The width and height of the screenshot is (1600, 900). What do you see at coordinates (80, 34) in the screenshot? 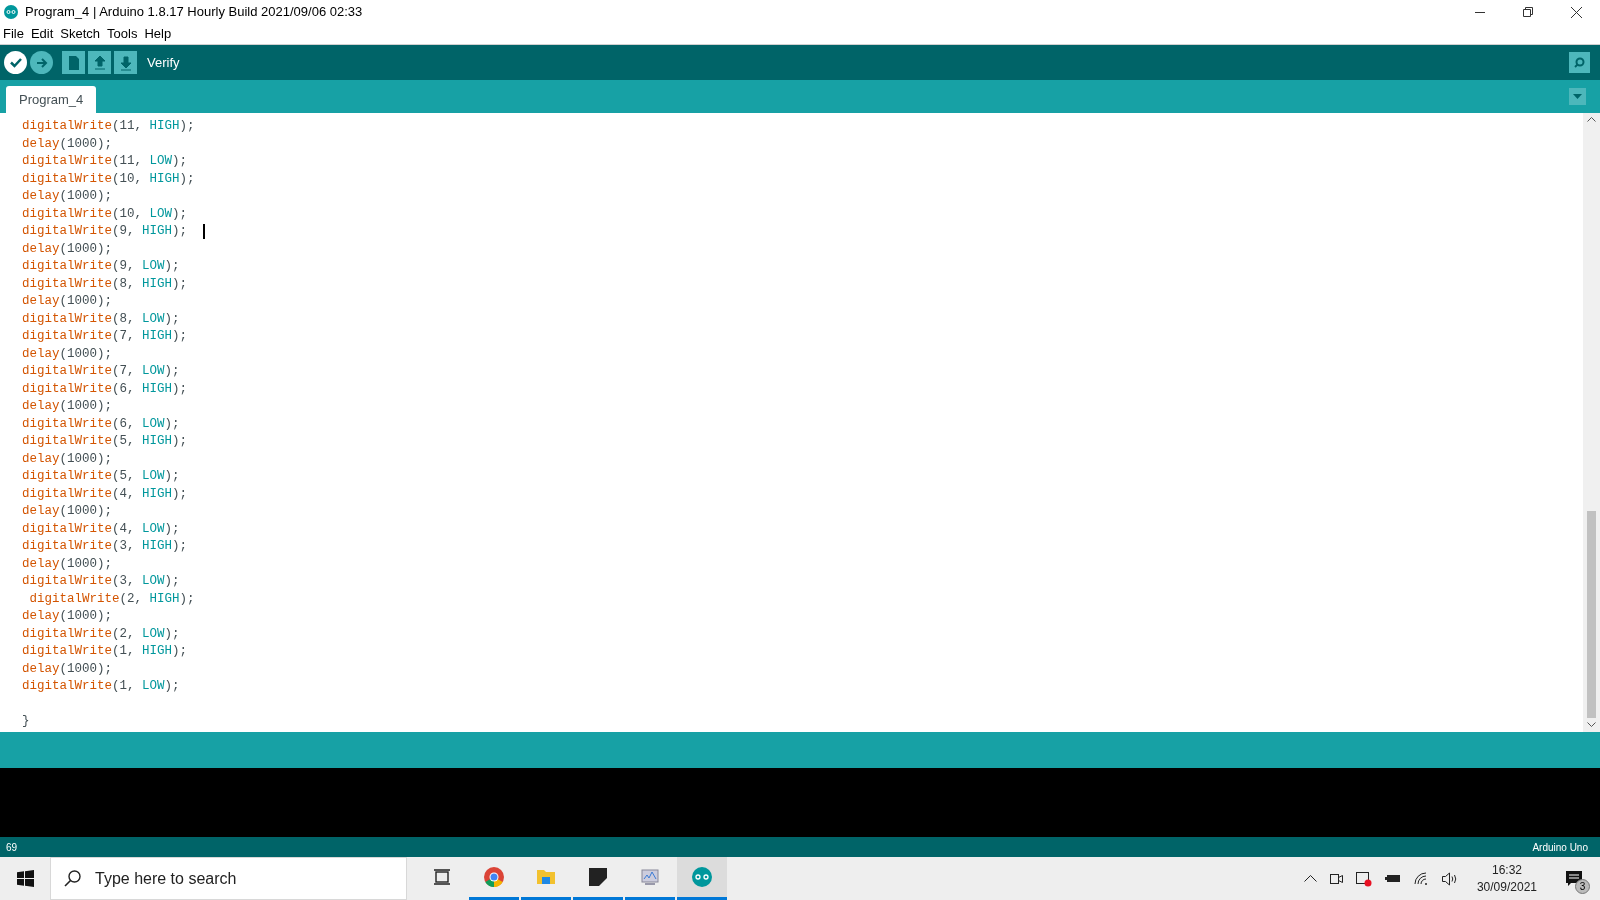
I see `menu-item: Sketch` at bounding box center [80, 34].